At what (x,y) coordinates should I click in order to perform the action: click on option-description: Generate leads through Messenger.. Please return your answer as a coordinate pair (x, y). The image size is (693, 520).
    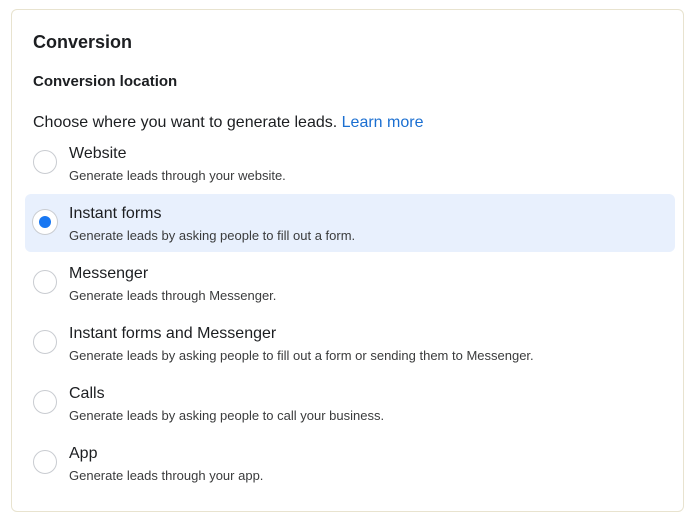
    Looking at the image, I should click on (173, 295).